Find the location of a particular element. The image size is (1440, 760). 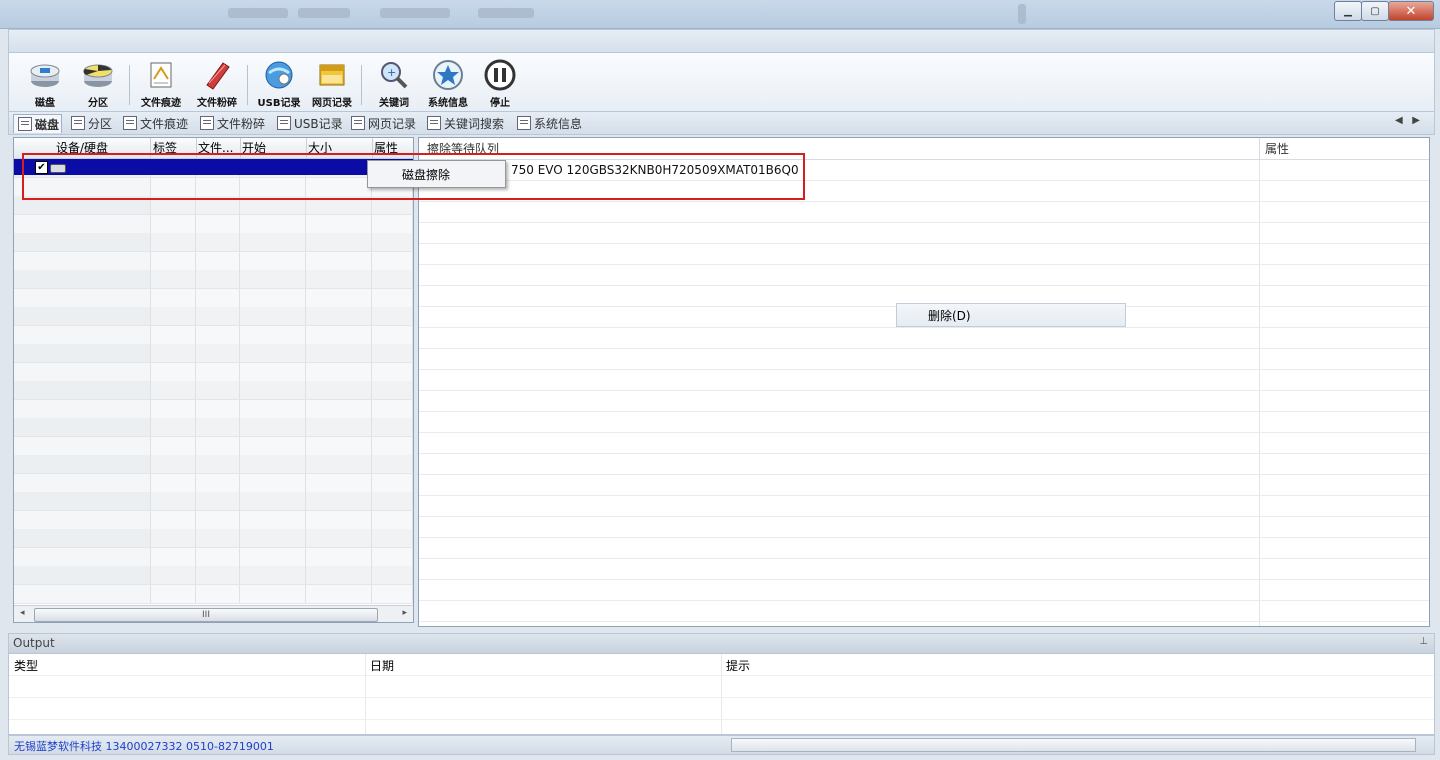

menu-item-delete: 删除(D) is located at coordinates (949, 315).